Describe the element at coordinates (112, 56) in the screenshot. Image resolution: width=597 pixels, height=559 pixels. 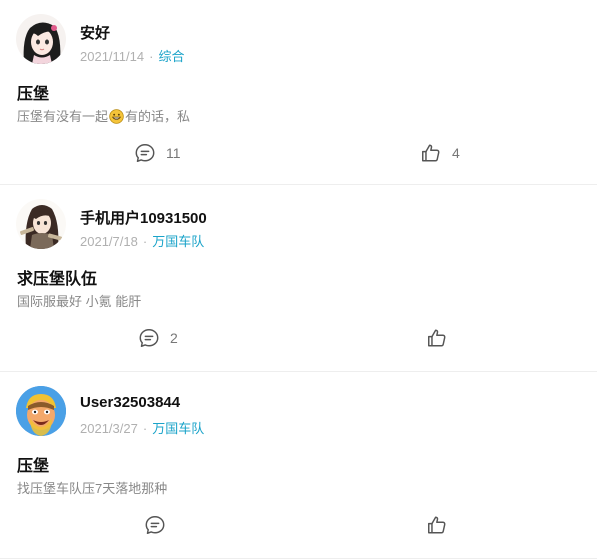
I see `post-date: 2021/11/14` at that location.